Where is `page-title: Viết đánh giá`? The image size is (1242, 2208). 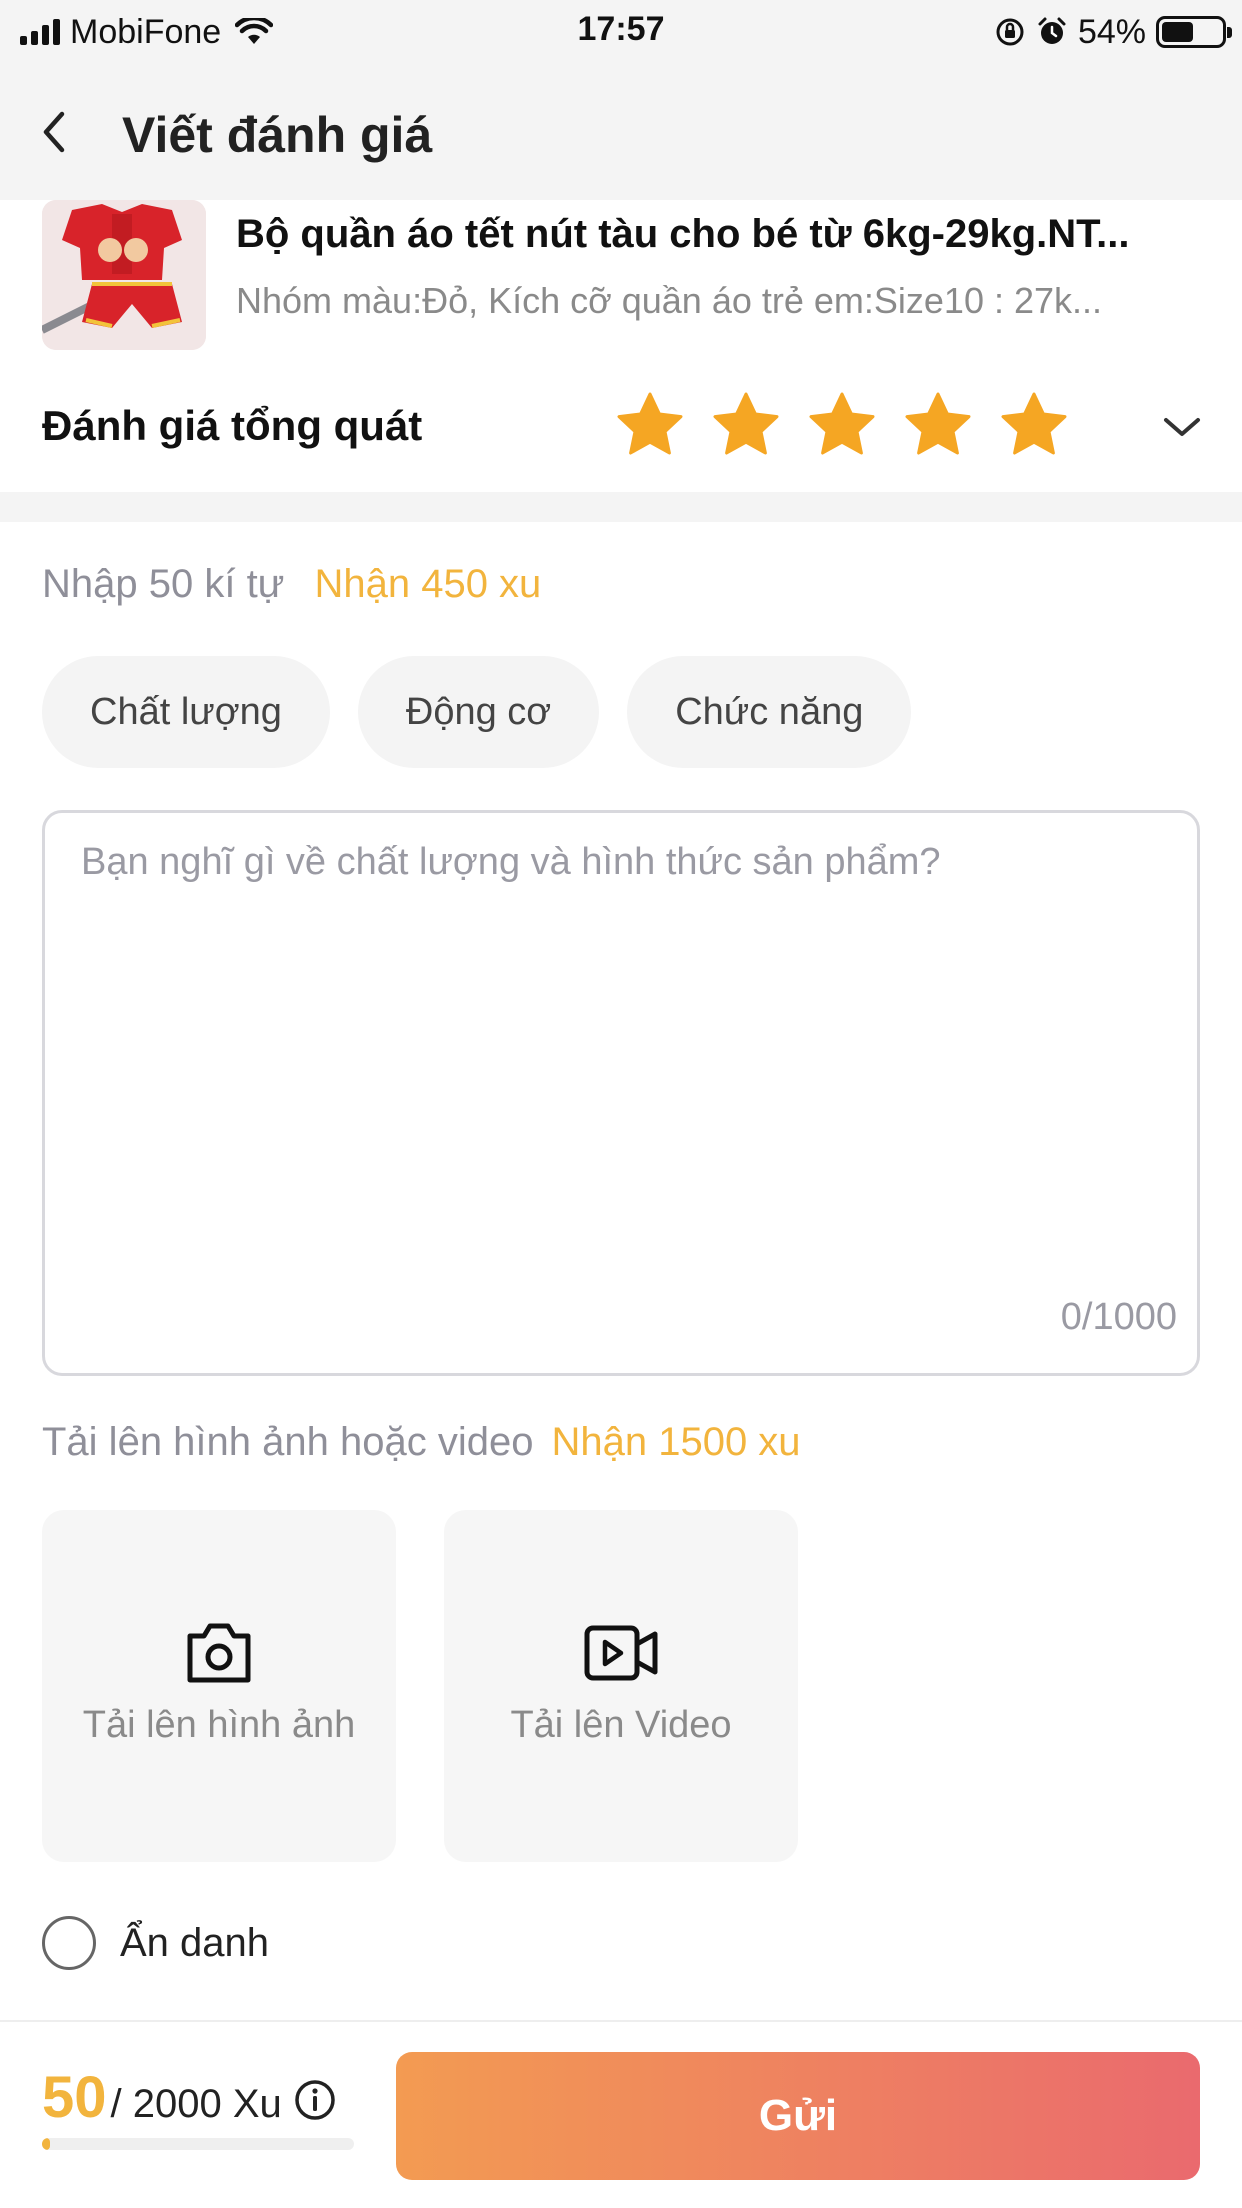 page-title: Viết đánh giá is located at coordinates (277, 135).